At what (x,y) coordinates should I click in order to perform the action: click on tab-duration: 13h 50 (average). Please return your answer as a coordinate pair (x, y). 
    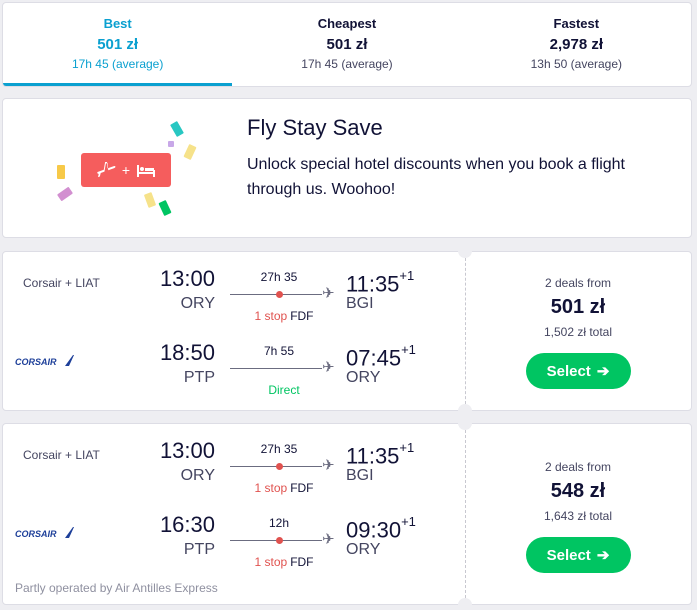
    Looking at the image, I should click on (576, 64).